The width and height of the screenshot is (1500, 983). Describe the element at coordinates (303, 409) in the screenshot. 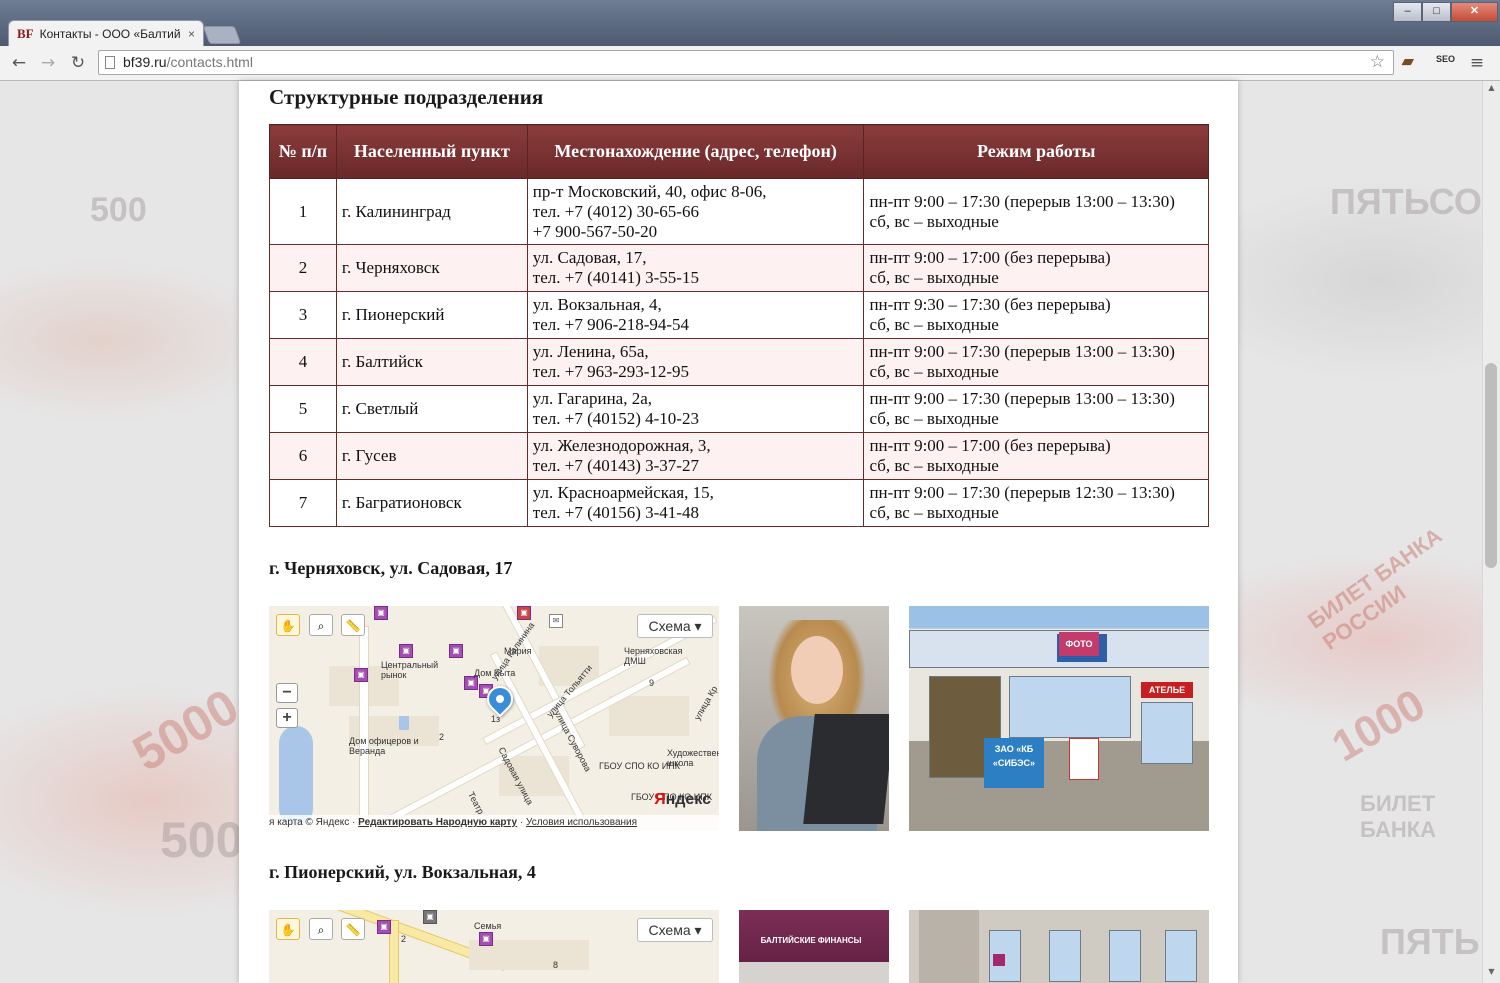

I see `row-number: 5` at that location.